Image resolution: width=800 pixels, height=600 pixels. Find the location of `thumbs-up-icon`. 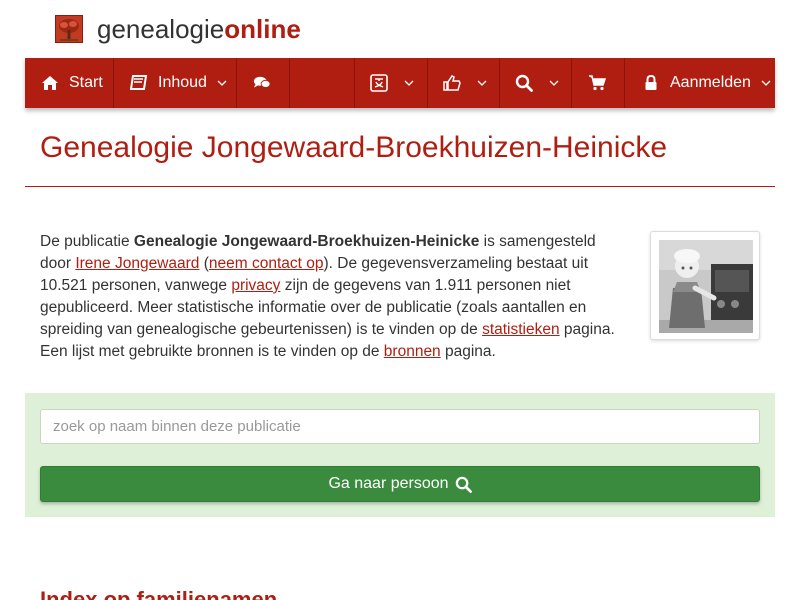

thumbs-up-icon is located at coordinates (452, 83).